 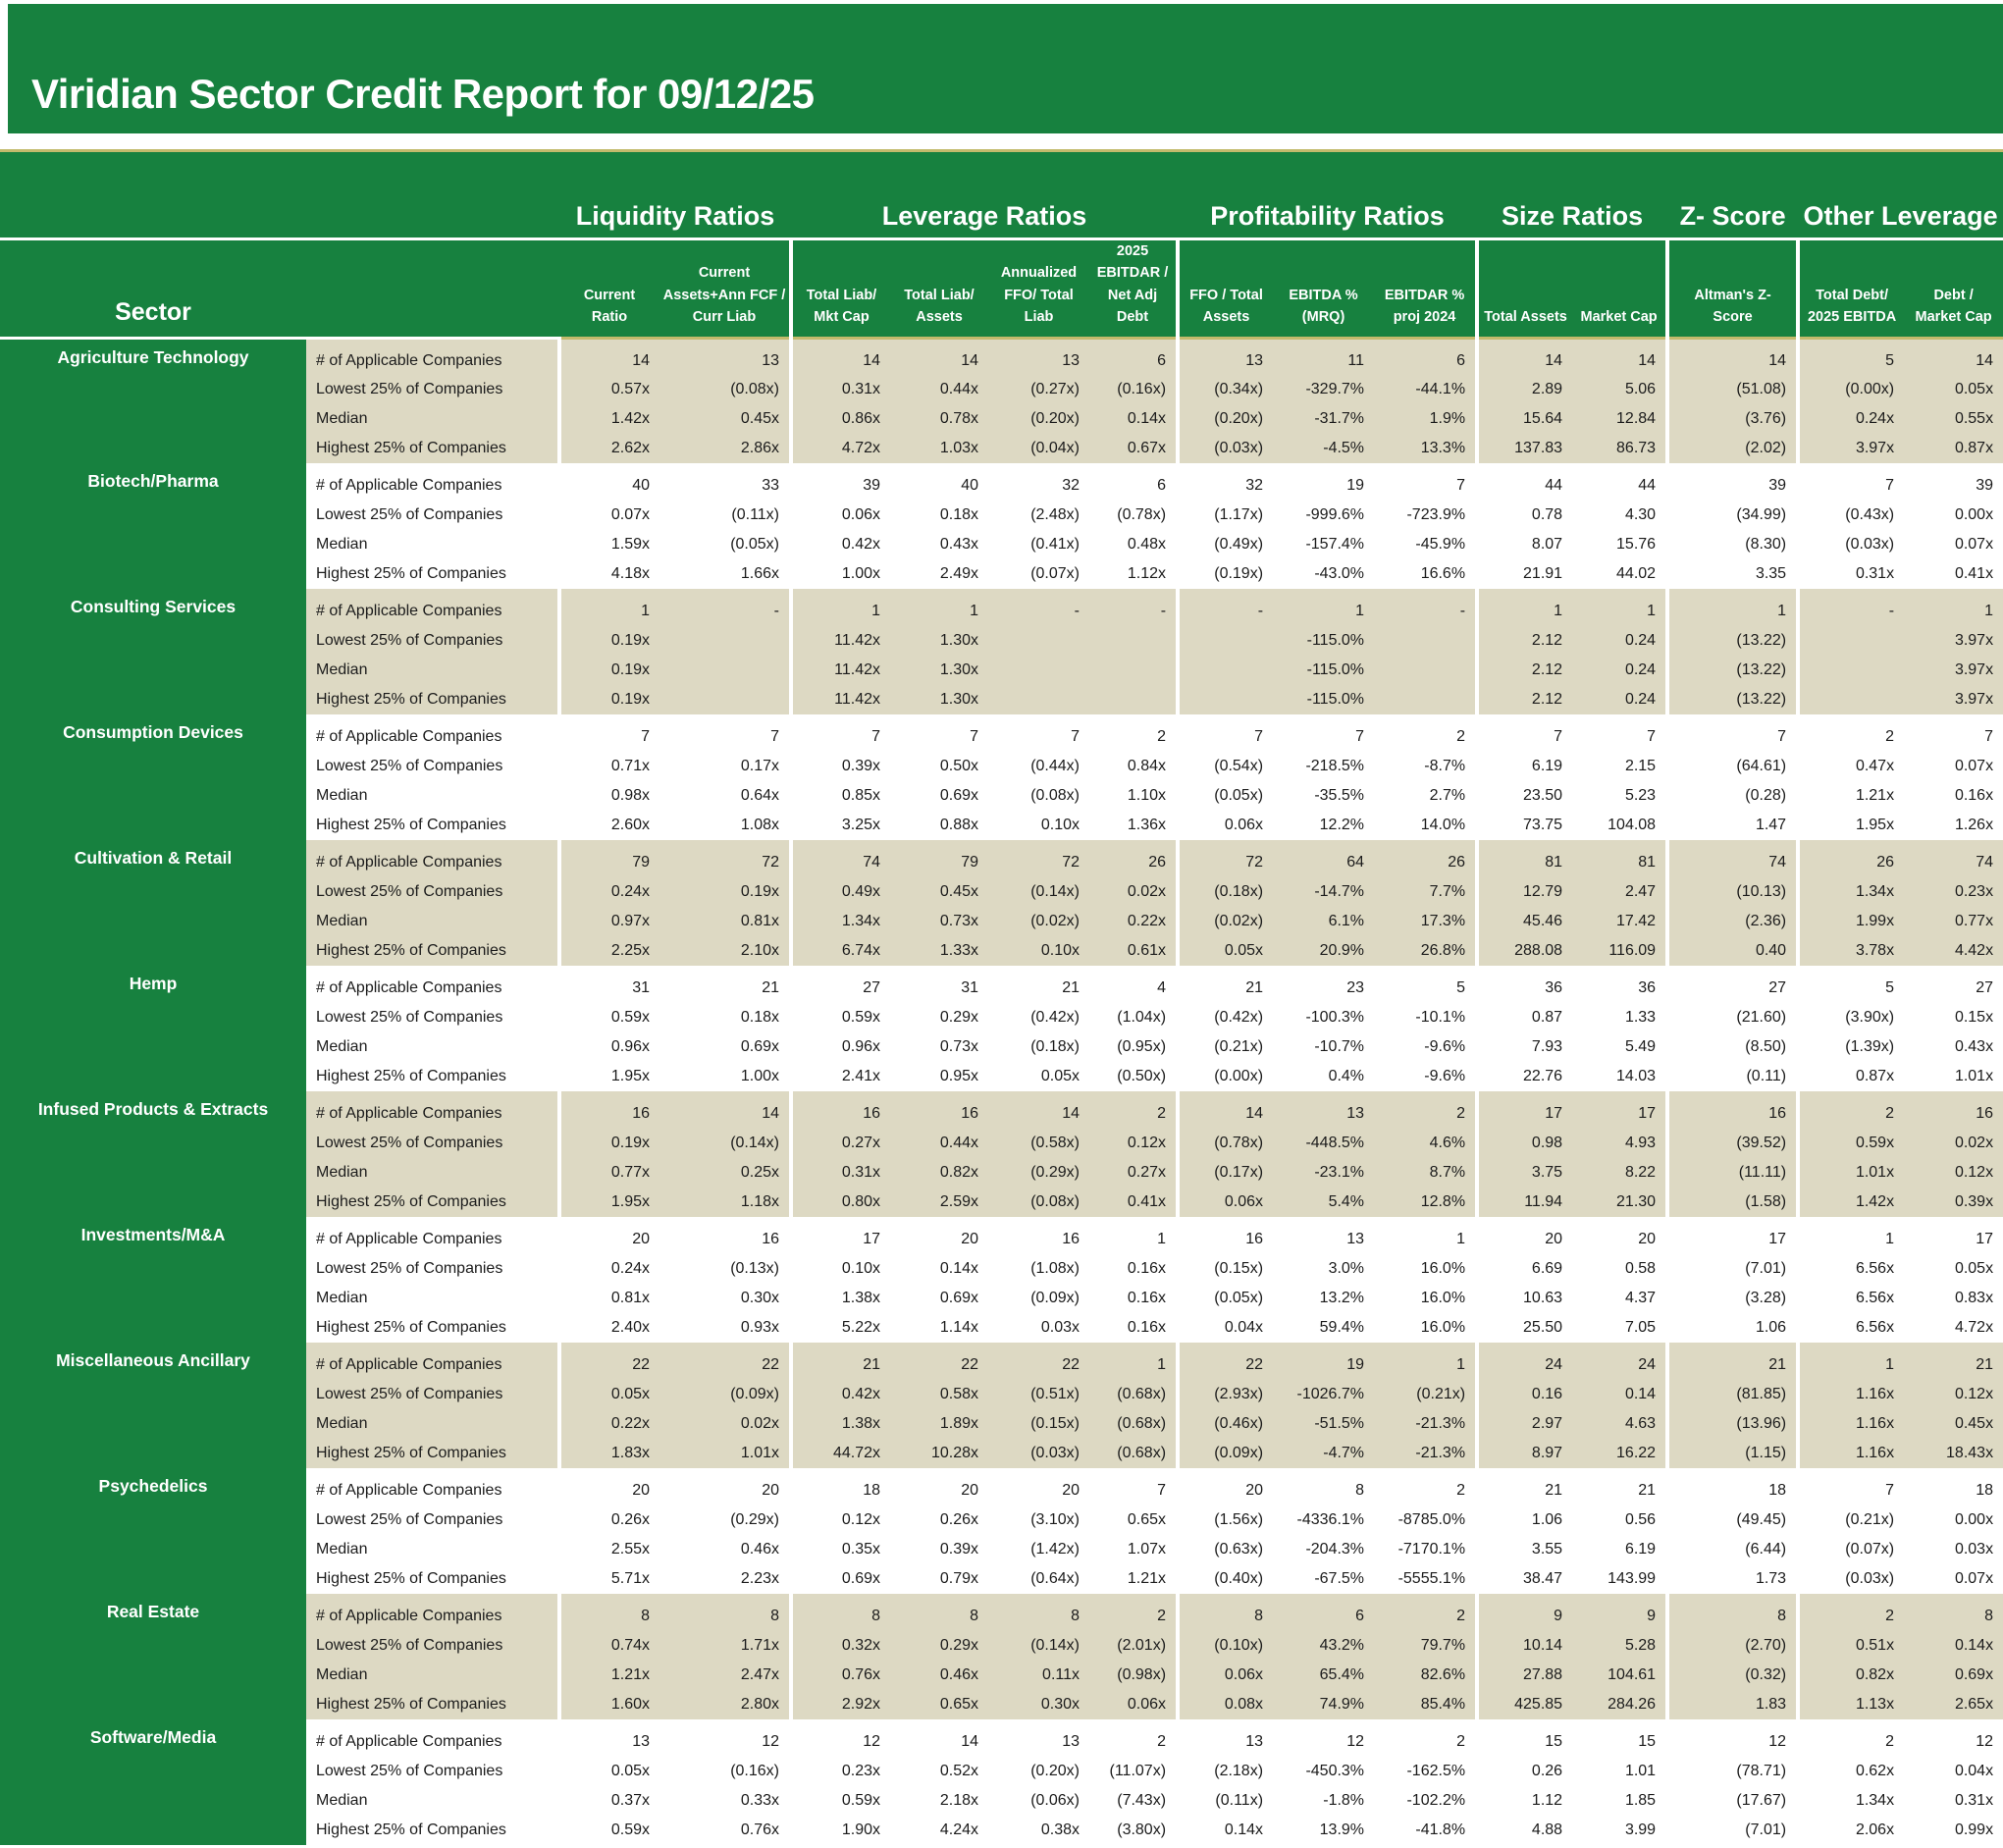 I want to click on value-cell: 25.50, so click(x=1524, y=1329).